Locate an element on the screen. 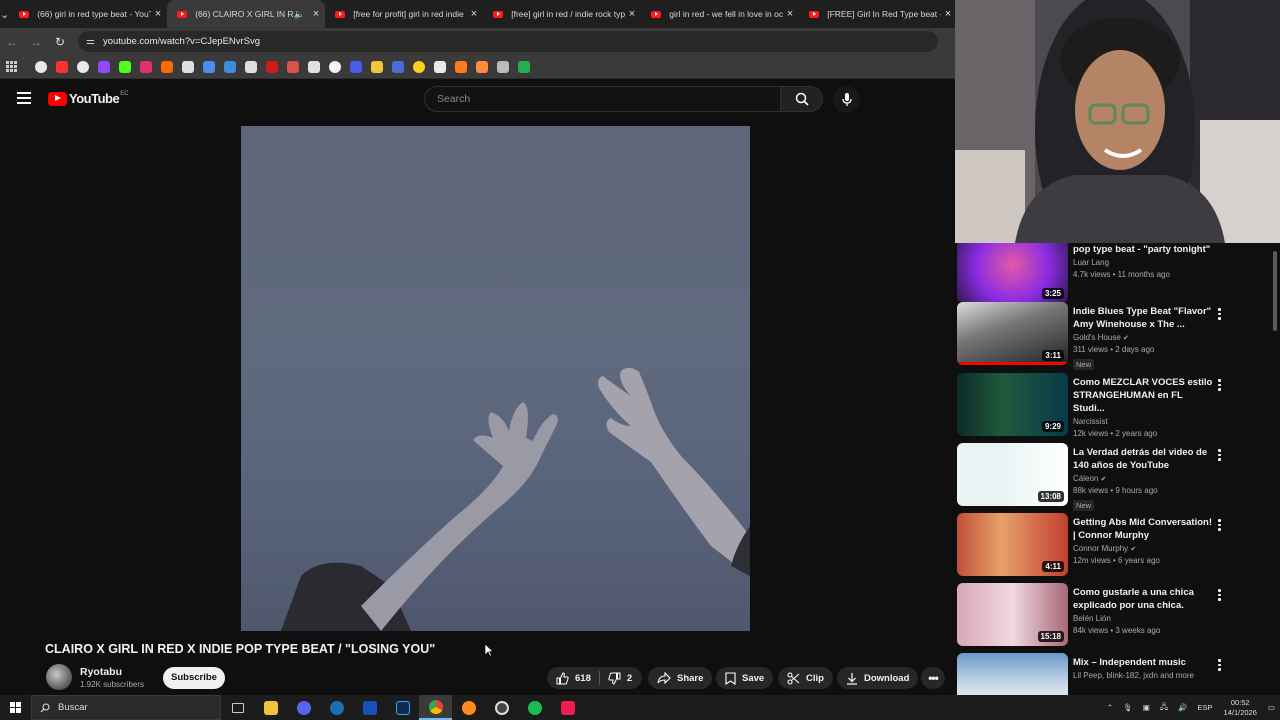 The width and height of the screenshot is (1280, 720). recommendation-channel: Gold's House is located at coordinates (1097, 337).